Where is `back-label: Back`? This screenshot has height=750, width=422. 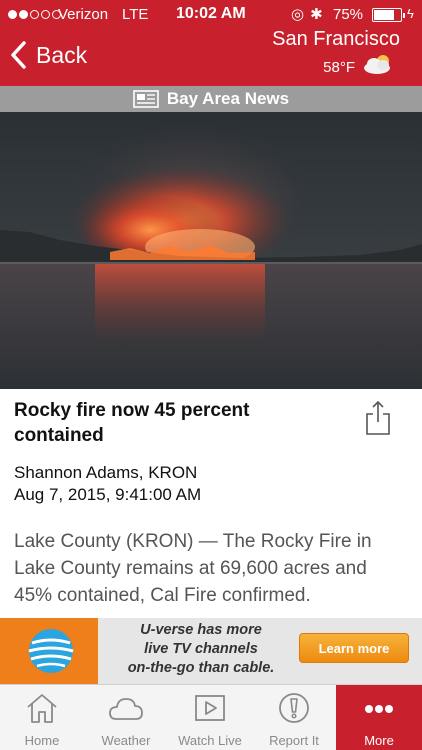
back-label: Back is located at coordinates (62, 54).